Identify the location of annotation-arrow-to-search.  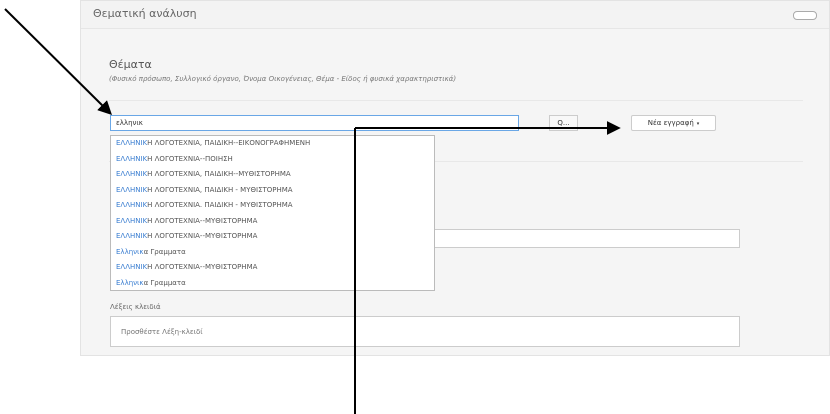
(58, 61).